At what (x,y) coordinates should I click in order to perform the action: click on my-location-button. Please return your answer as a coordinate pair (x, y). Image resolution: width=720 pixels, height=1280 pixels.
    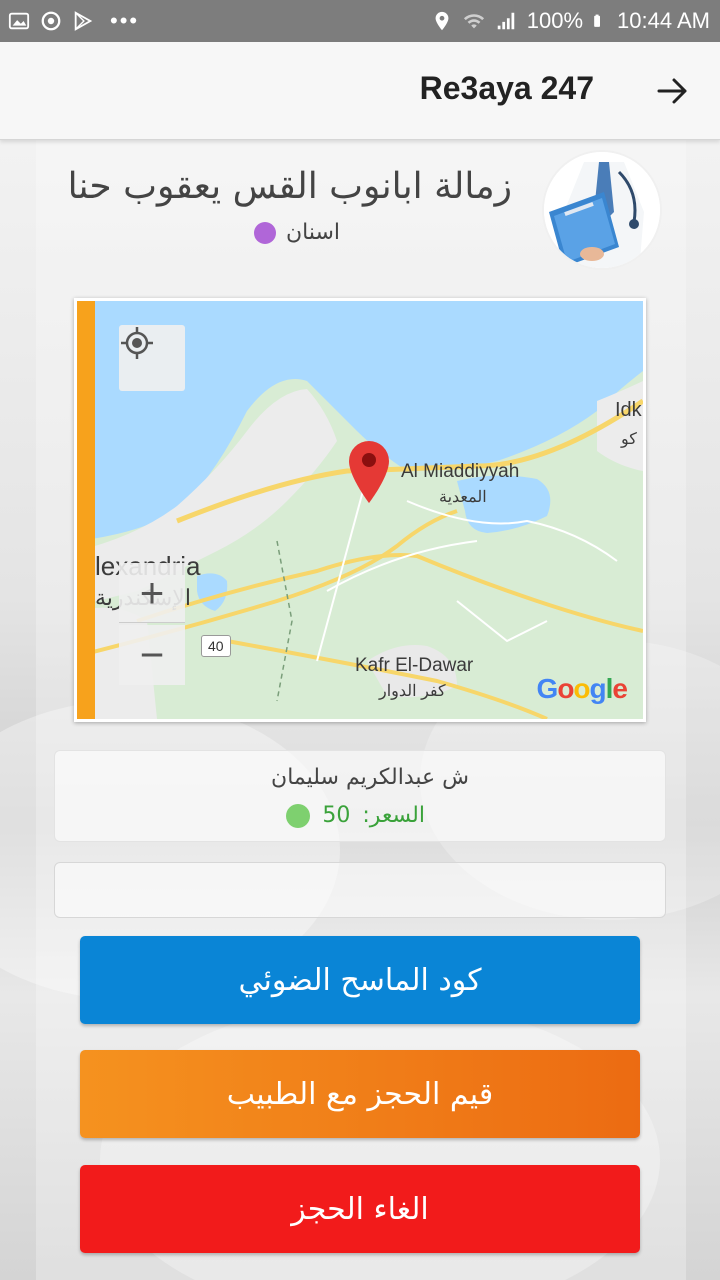
    Looking at the image, I should click on (152, 358).